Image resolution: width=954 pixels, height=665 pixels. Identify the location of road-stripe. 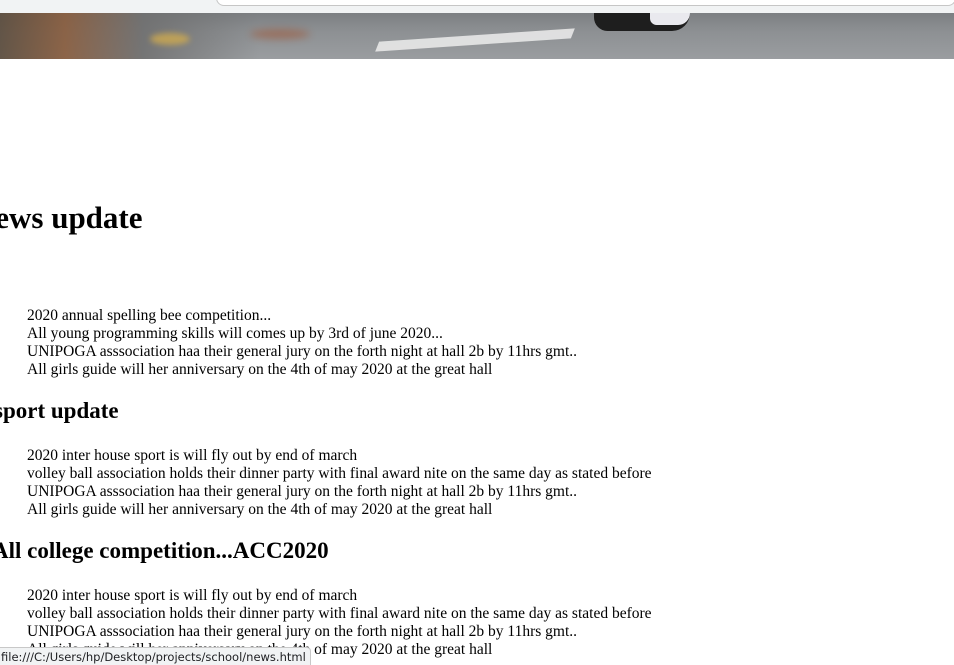
(475, 40).